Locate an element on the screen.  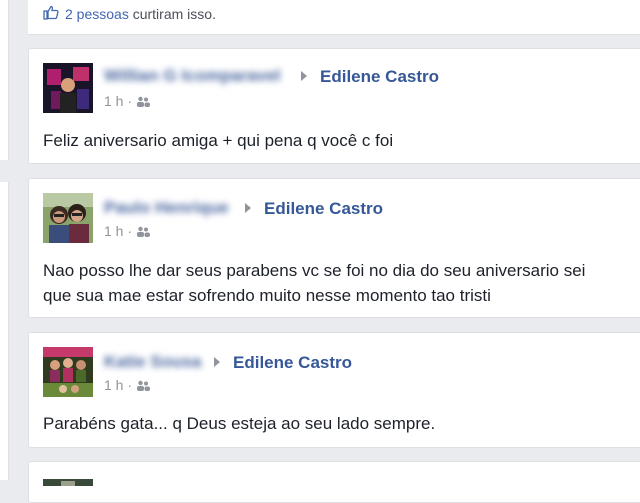
likers-link: 2 pessoas is located at coordinates (97, 14).